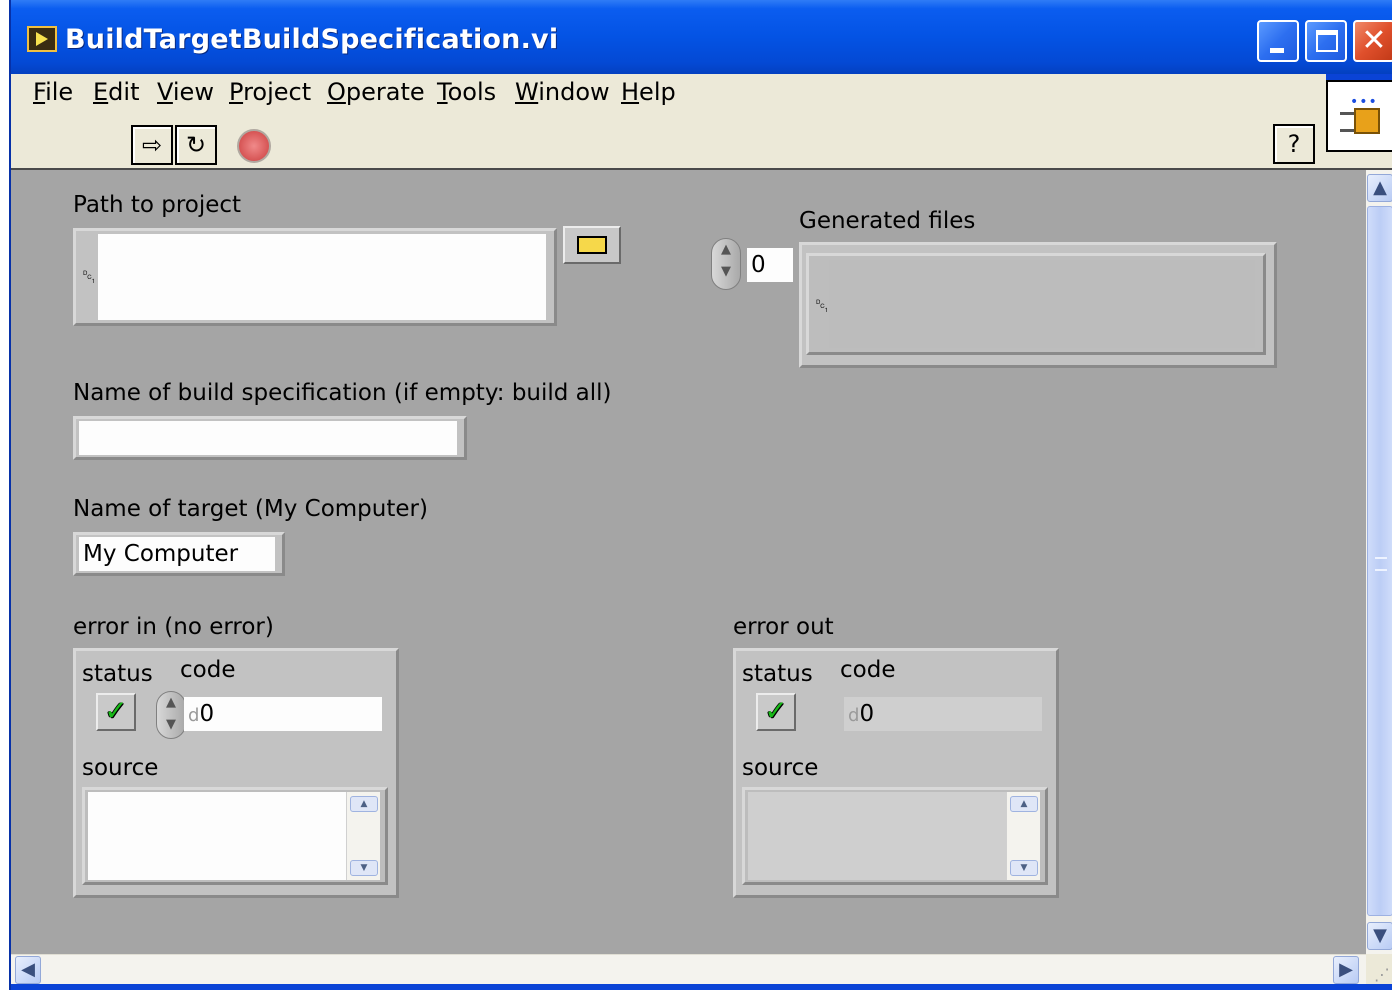  I want to click on error-in-source-scrollbar: ▲ ▼, so click(363, 836).